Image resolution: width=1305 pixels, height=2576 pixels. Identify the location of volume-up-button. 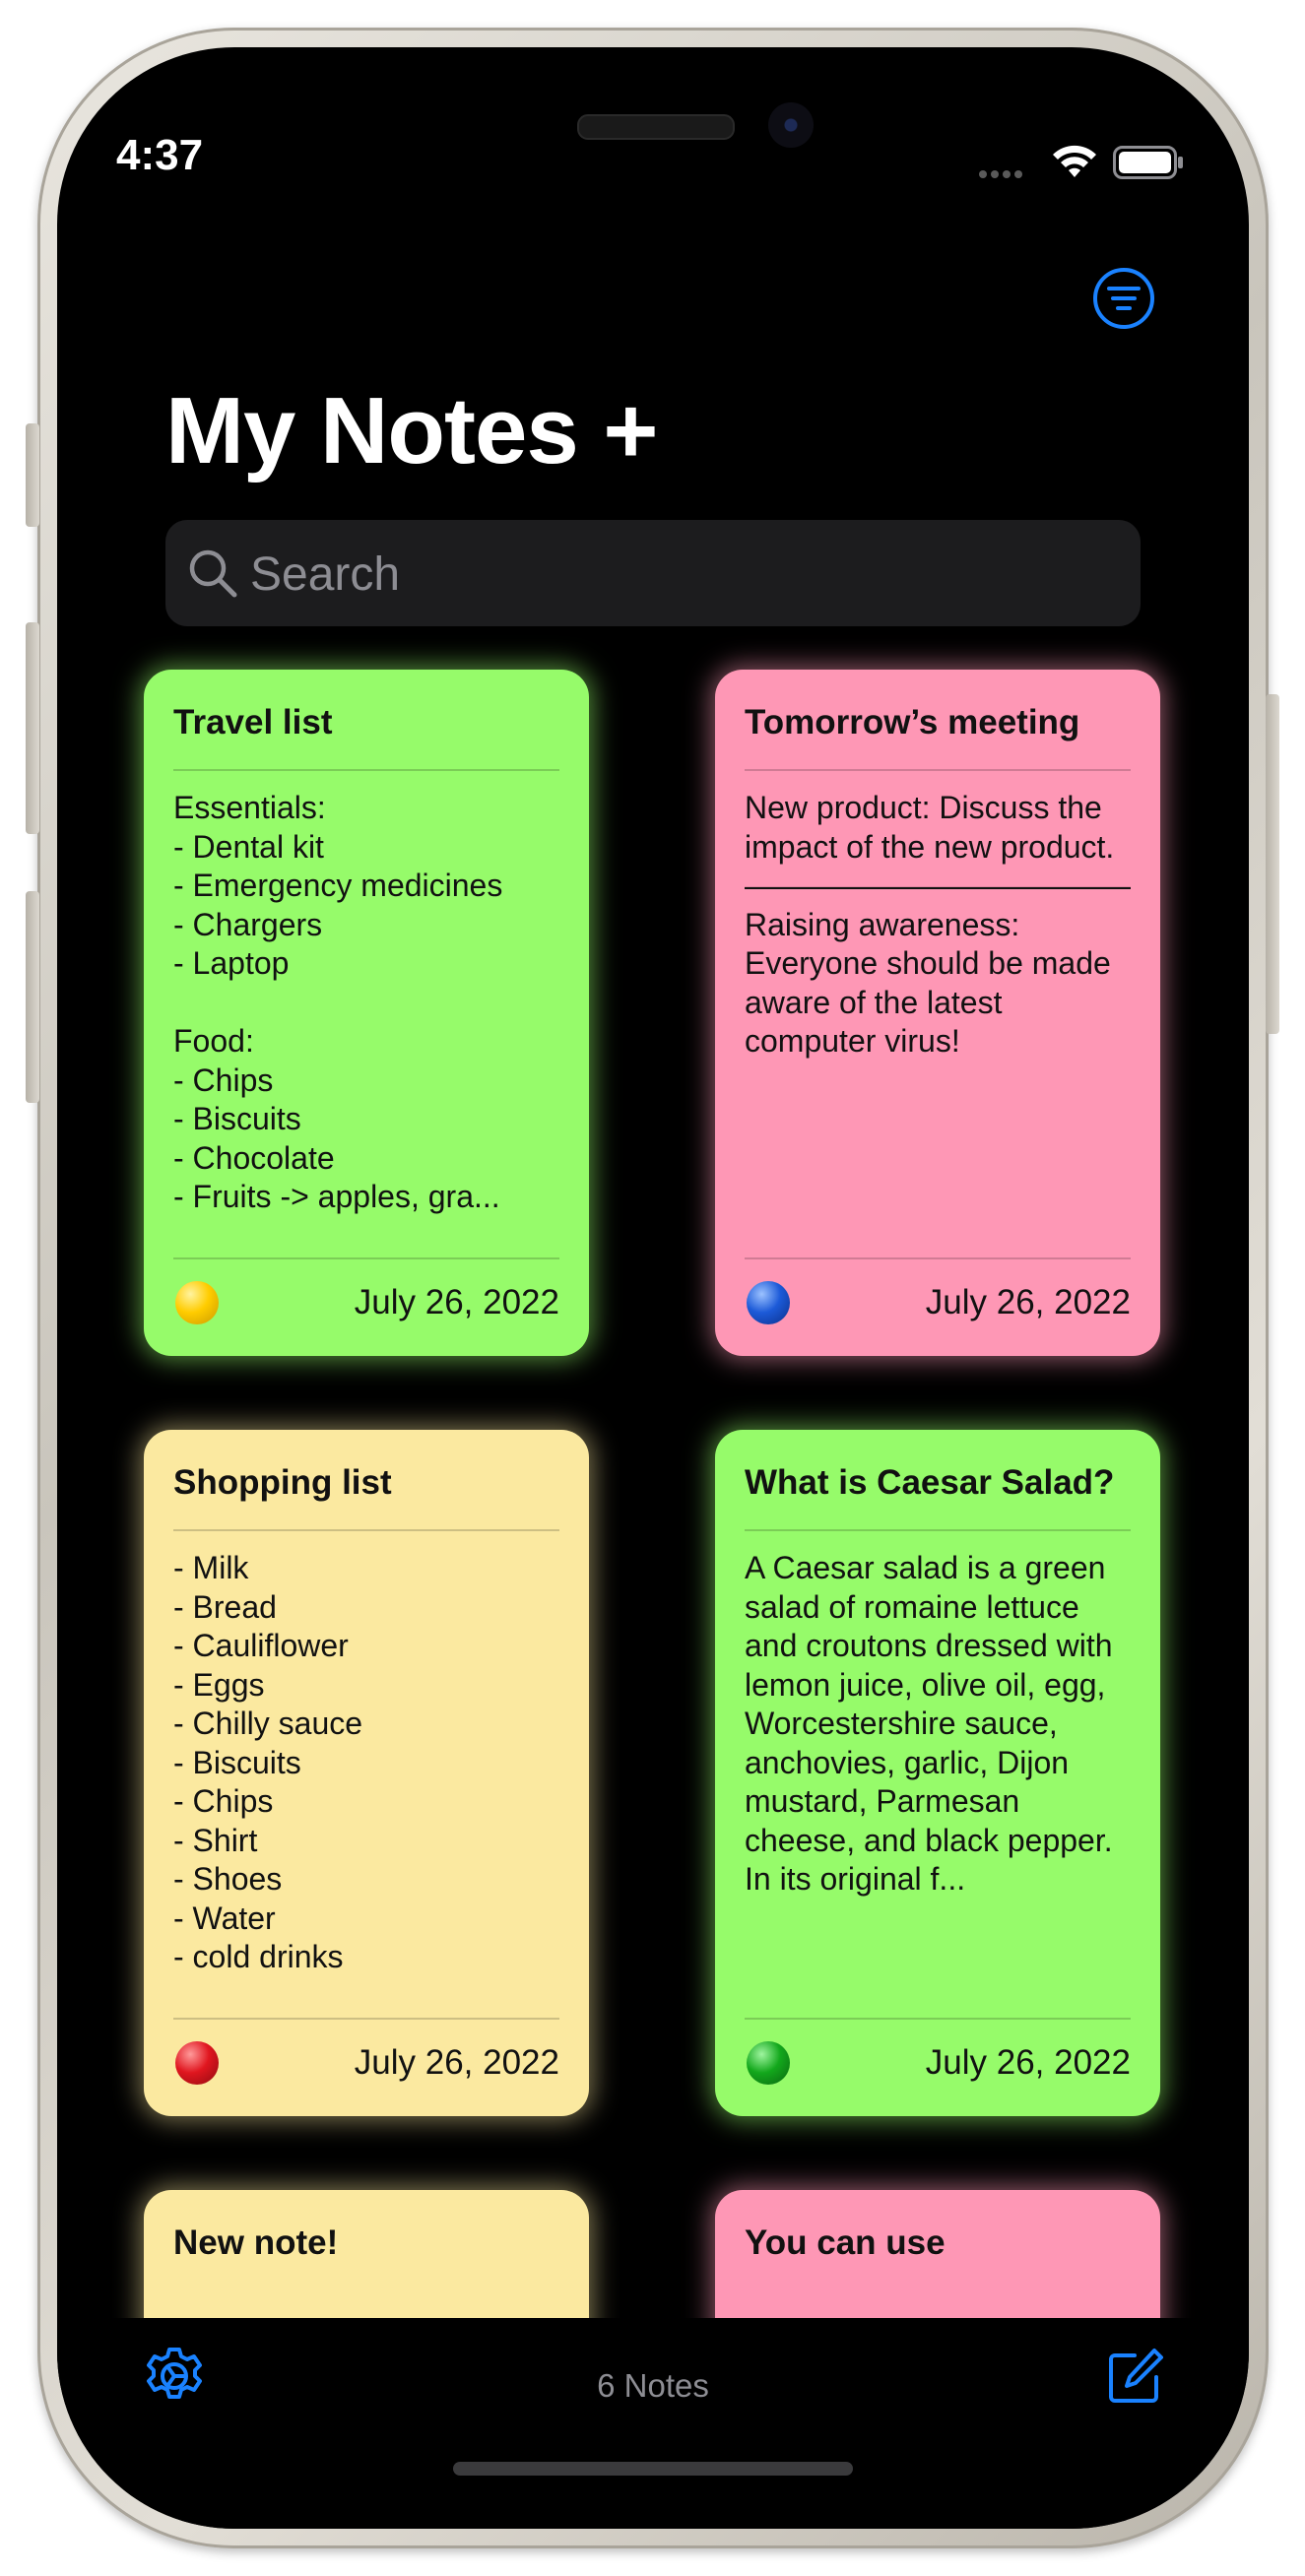
(32, 728).